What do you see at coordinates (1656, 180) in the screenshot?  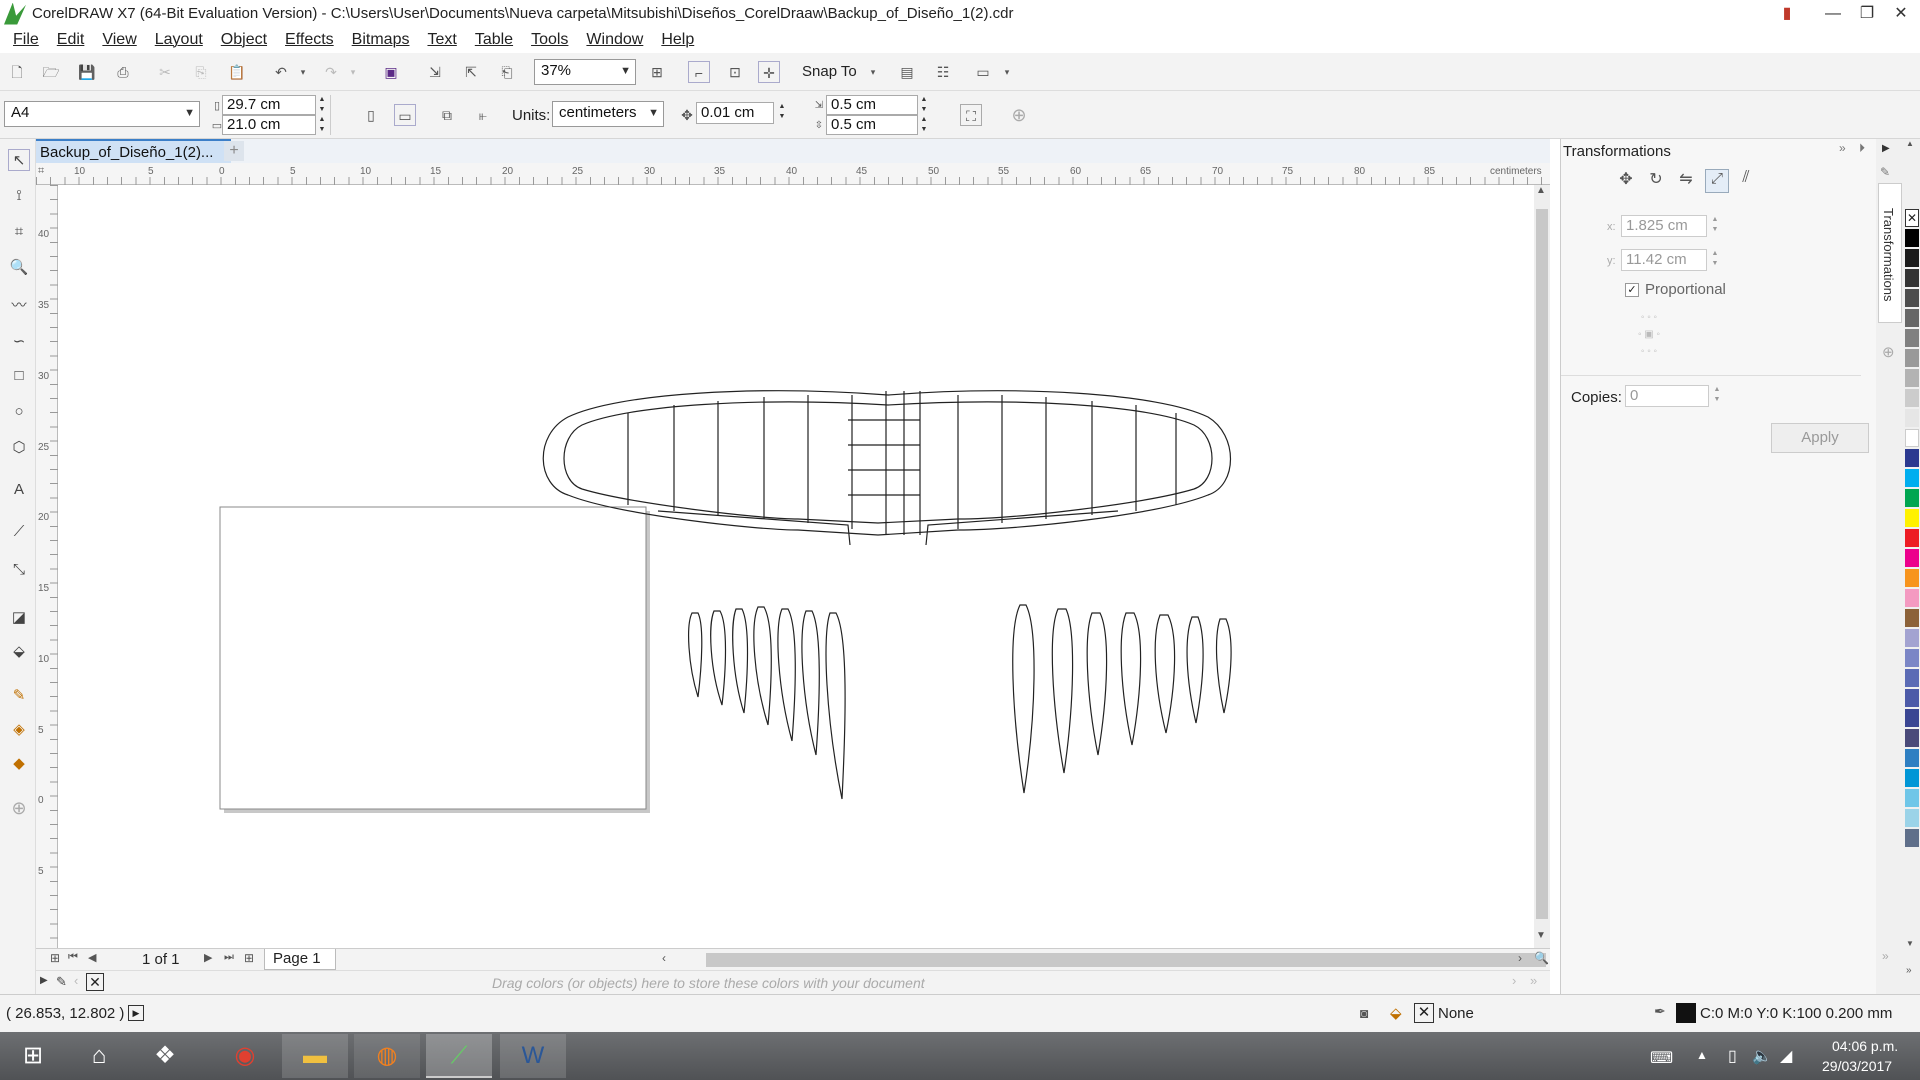 I see `rotate-transform-icon: ↻` at bounding box center [1656, 180].